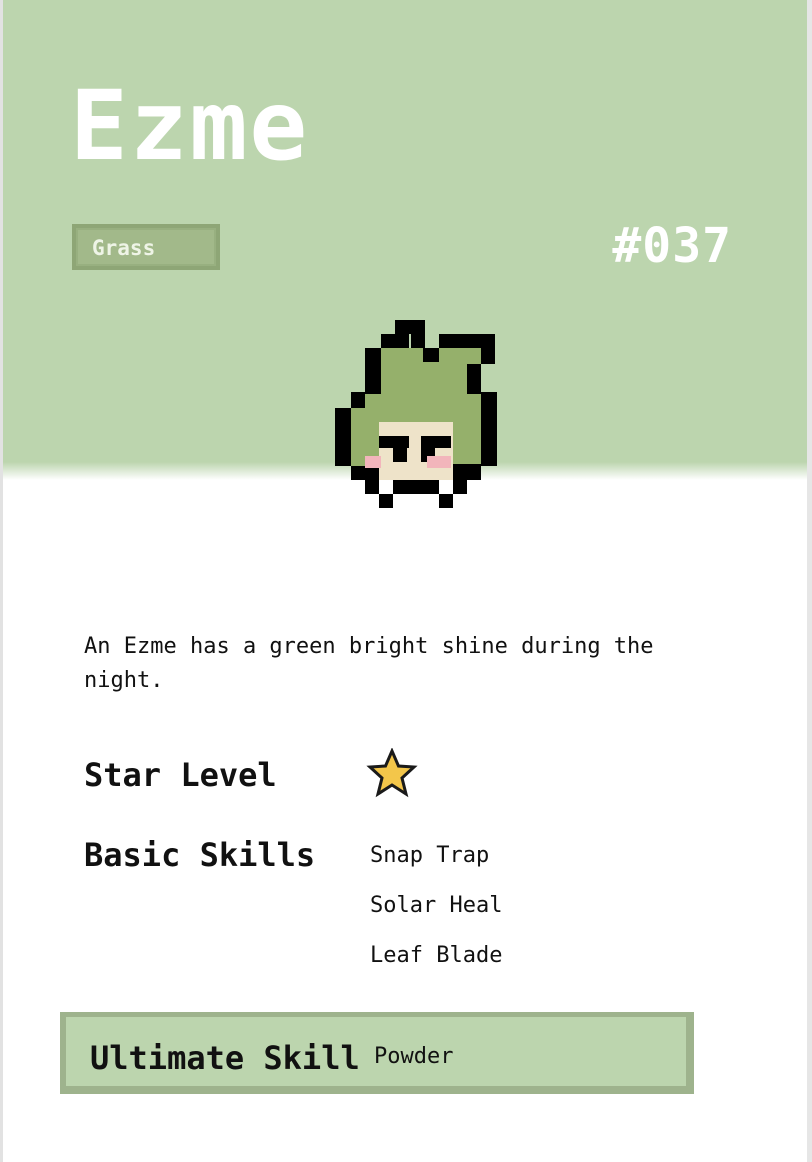 This screenshot has height=1162, width=812. What do you see at coordinates (1, 581) in the screenshot?
I see `card-edge-left` at bounding box center [1, 581].